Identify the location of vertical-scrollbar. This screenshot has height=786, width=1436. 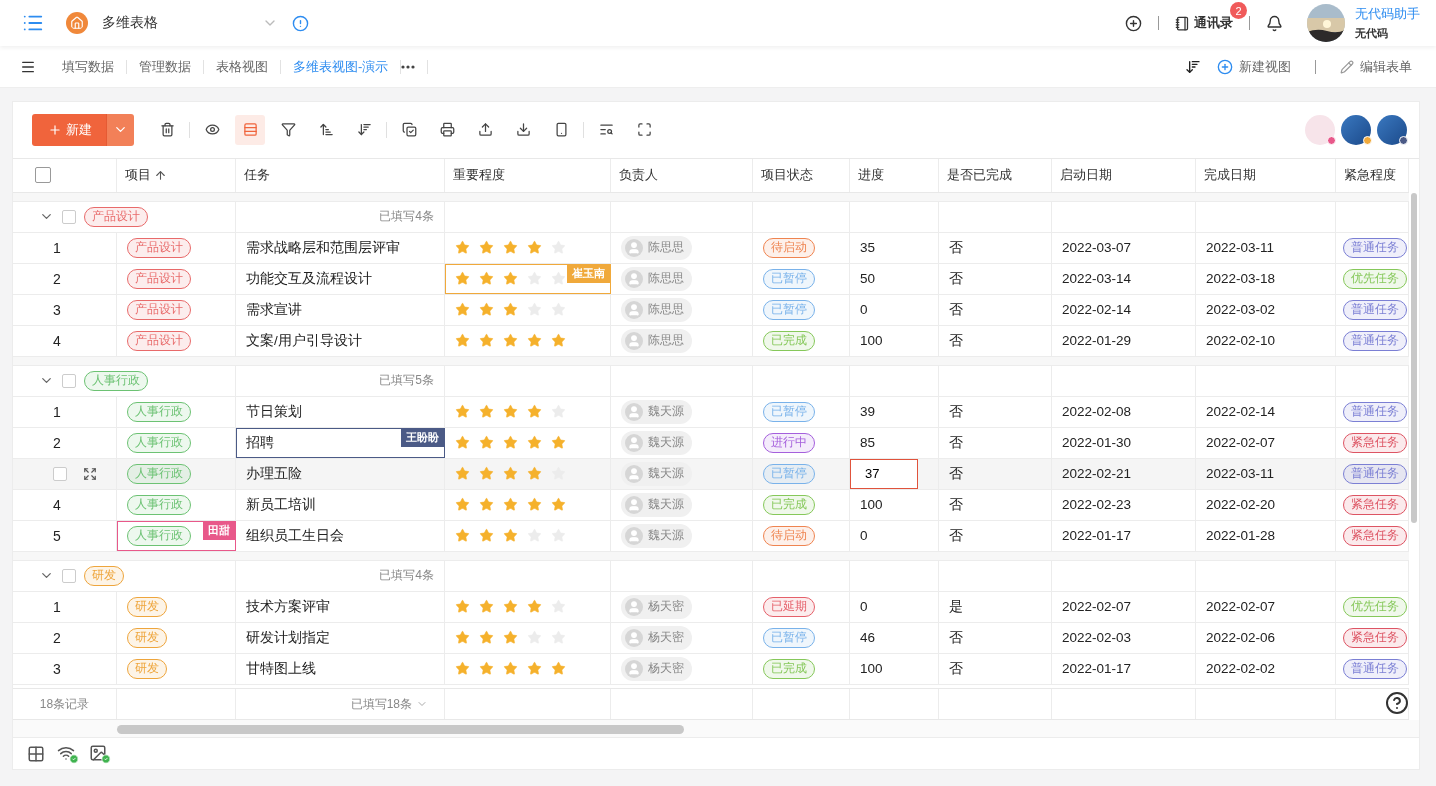
(1414, 357).